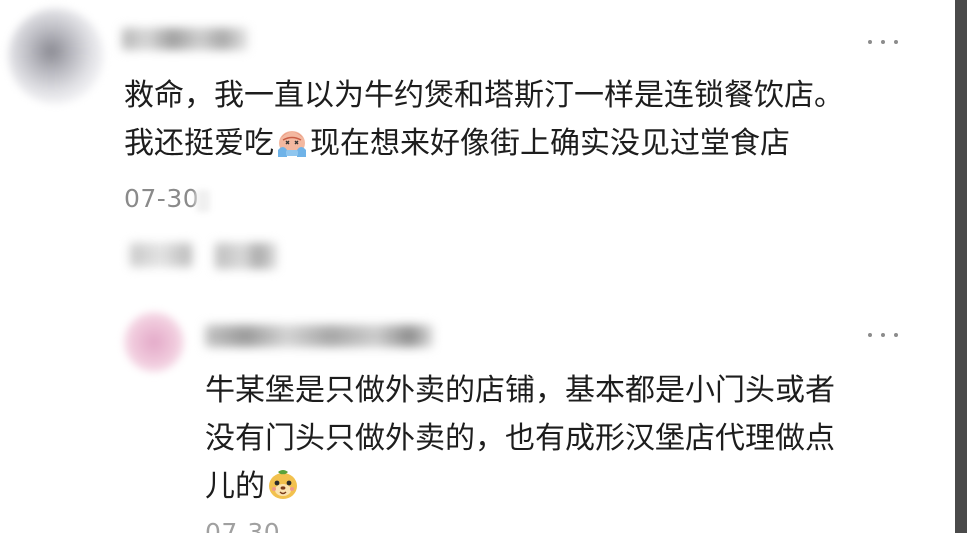 Image resolution: width=967 pixels, height=533 pixels. I want to click on reply-date: 07-30, so click(245, 527).